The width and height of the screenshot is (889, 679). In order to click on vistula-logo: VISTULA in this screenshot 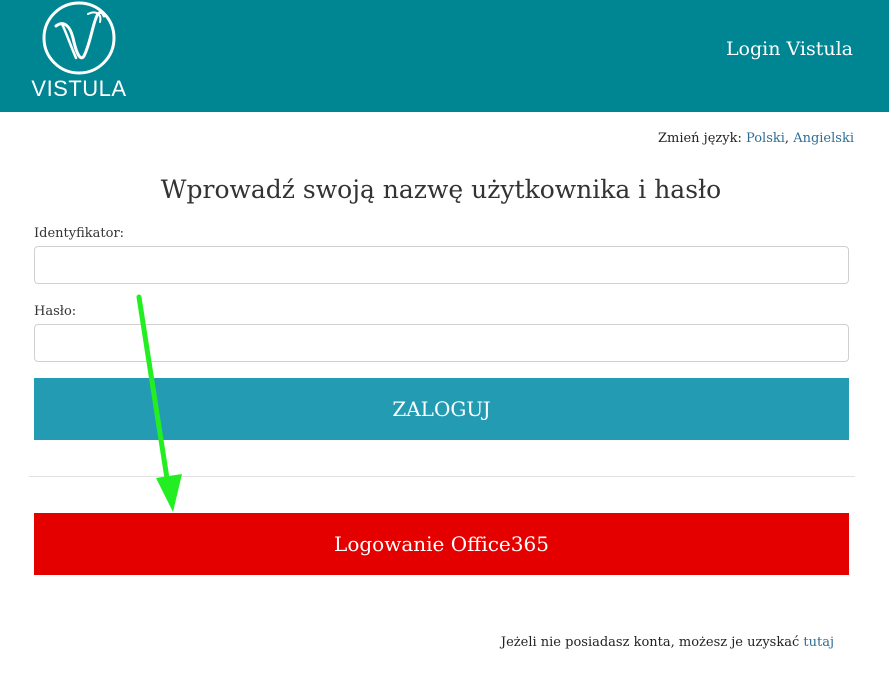, I will do `click(79, 52)`.